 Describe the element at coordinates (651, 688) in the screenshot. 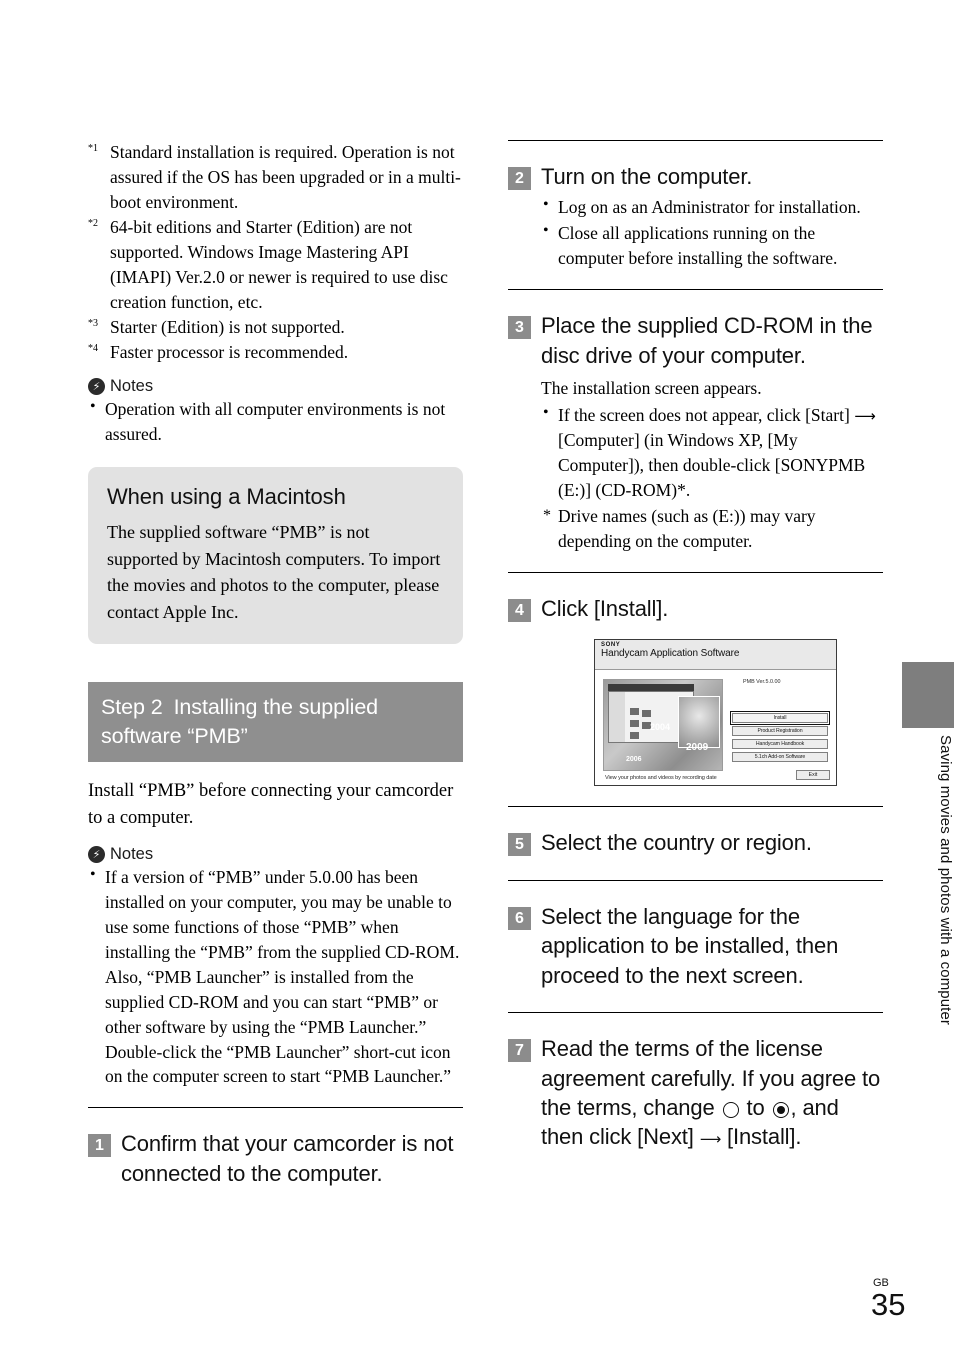

I see `artwork-window-titlebar` at that location.